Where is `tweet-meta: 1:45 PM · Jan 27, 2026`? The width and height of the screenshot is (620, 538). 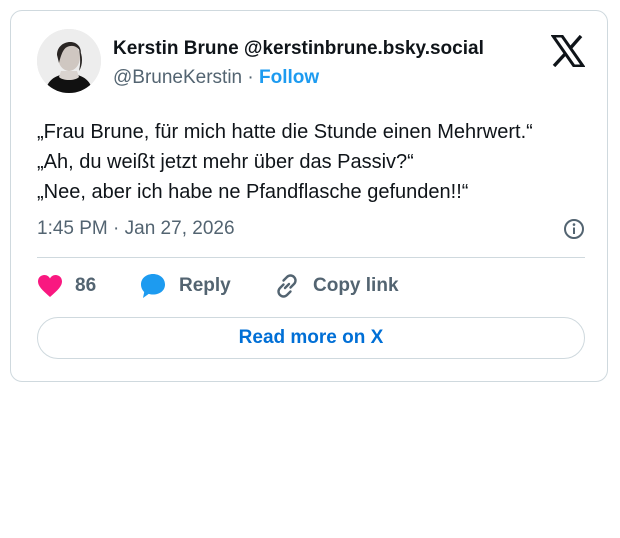 tweet-meta: 1:45 PM · Jan 27, 2026 is located at coordinates (311, 229).